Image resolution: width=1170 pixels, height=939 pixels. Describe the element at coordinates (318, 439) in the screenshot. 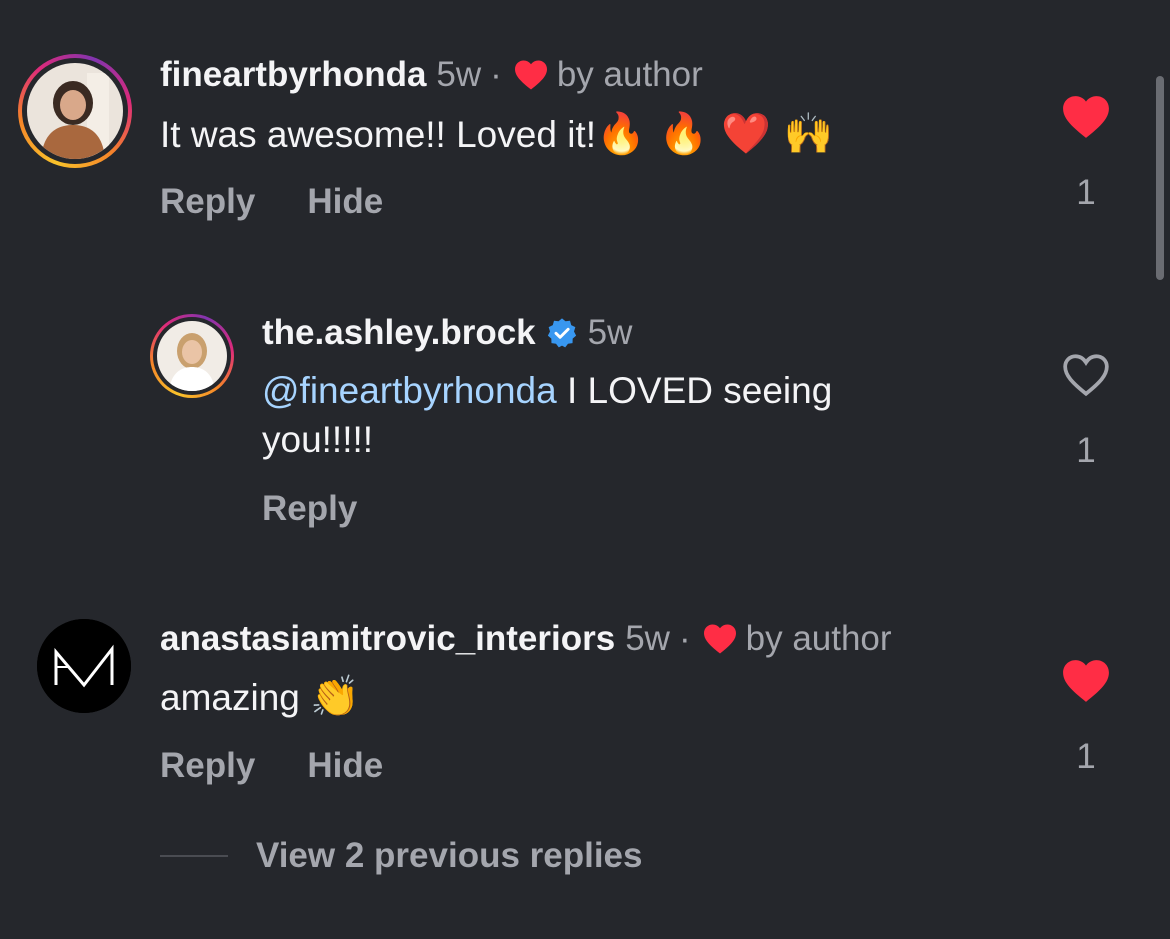

I see `comment-text-line2: you!!!!!` at that location.